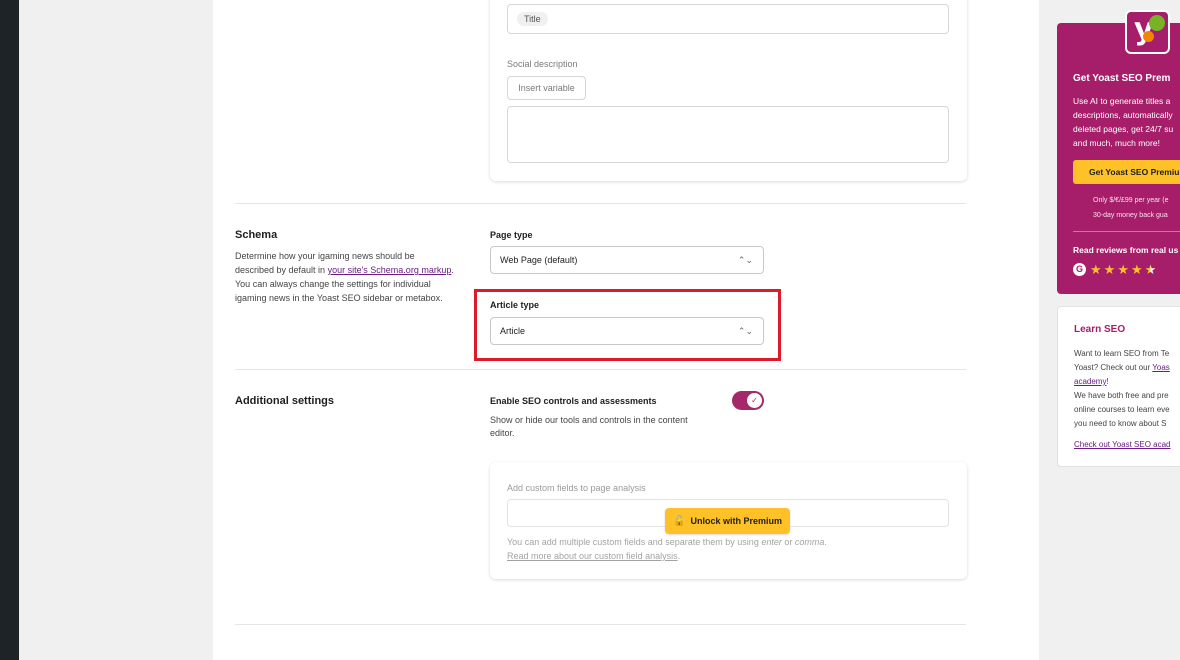  I want to click on insert-variable-button: Insert variable, so click(546, 88).